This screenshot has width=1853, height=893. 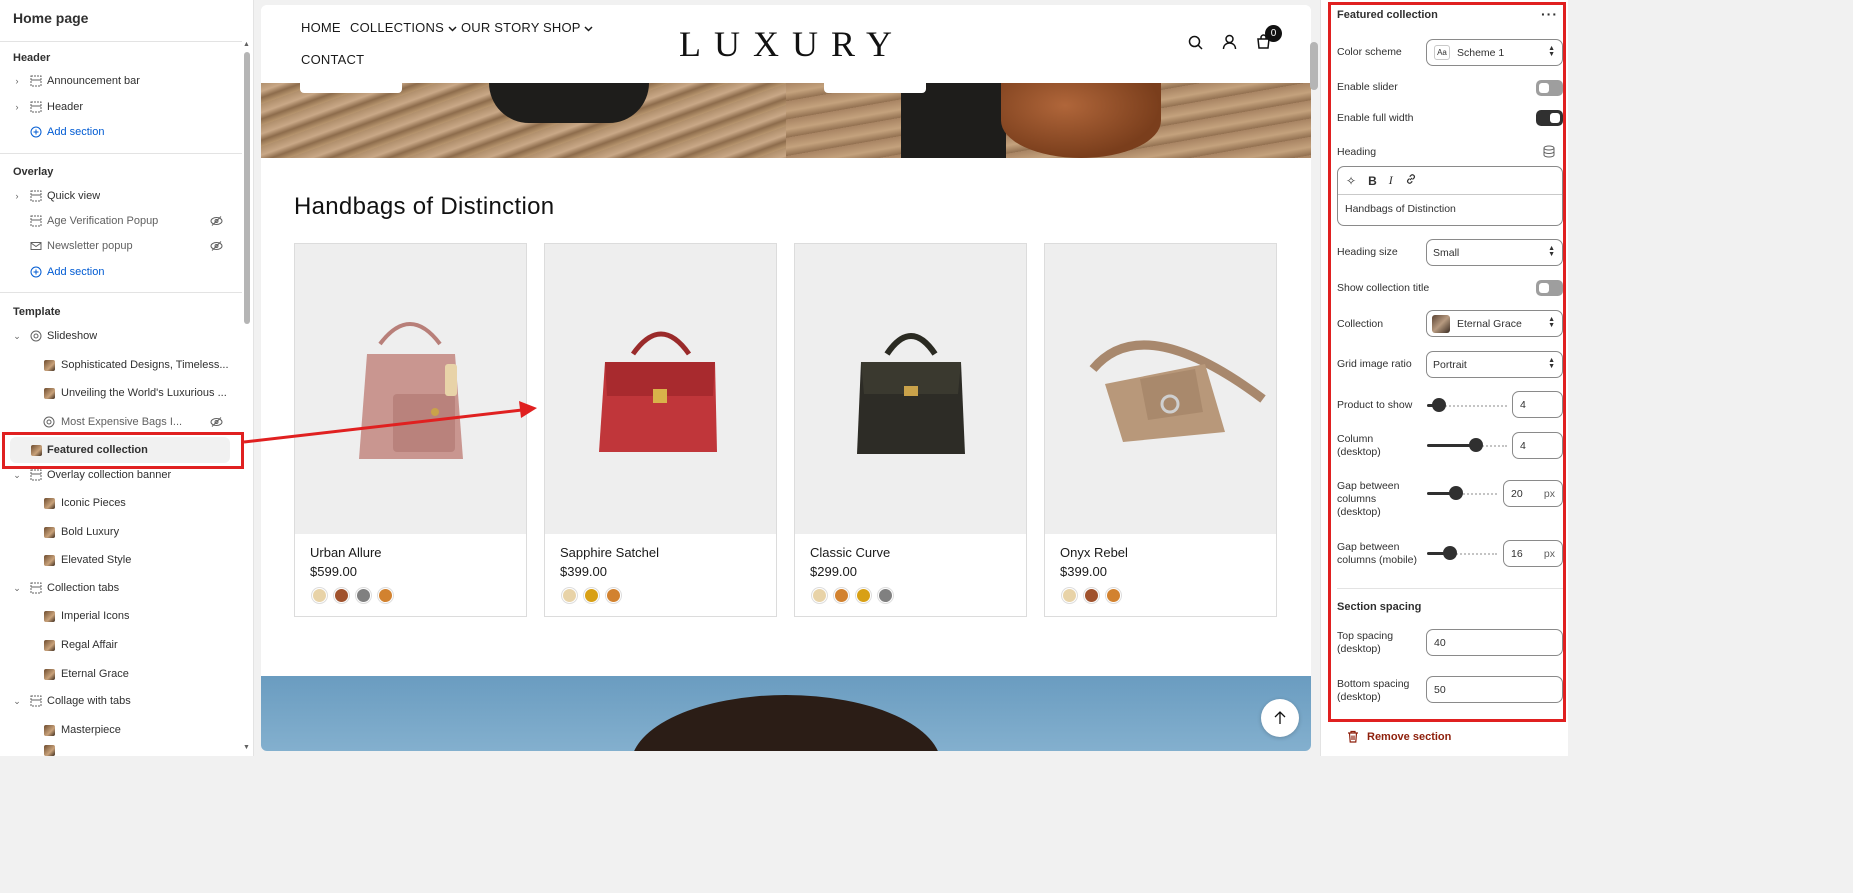 What do you see at coordinates (121, 153) in the screenshot?
I see `divider` at bounding box center [121, 153].